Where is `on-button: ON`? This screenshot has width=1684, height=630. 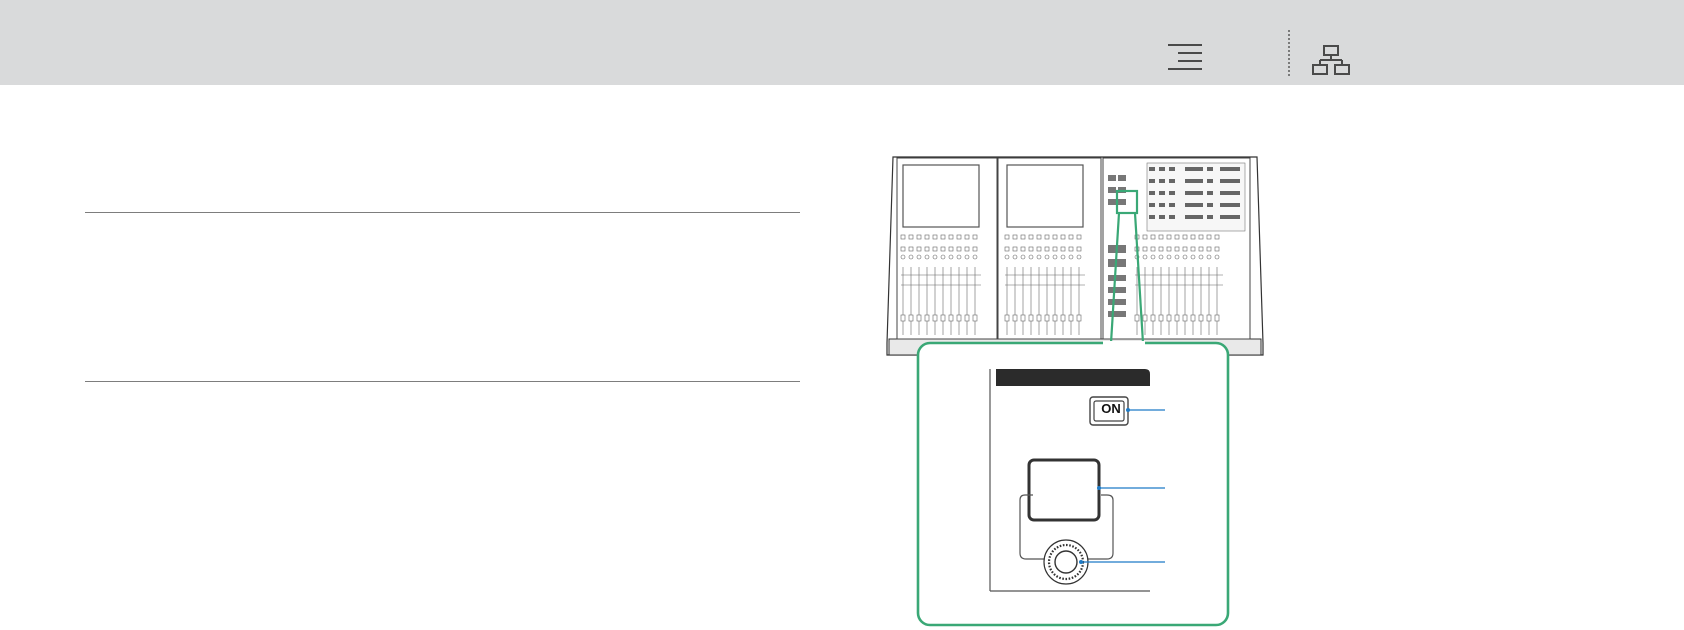 on-button: ON is located at coordinates (1111, 409).